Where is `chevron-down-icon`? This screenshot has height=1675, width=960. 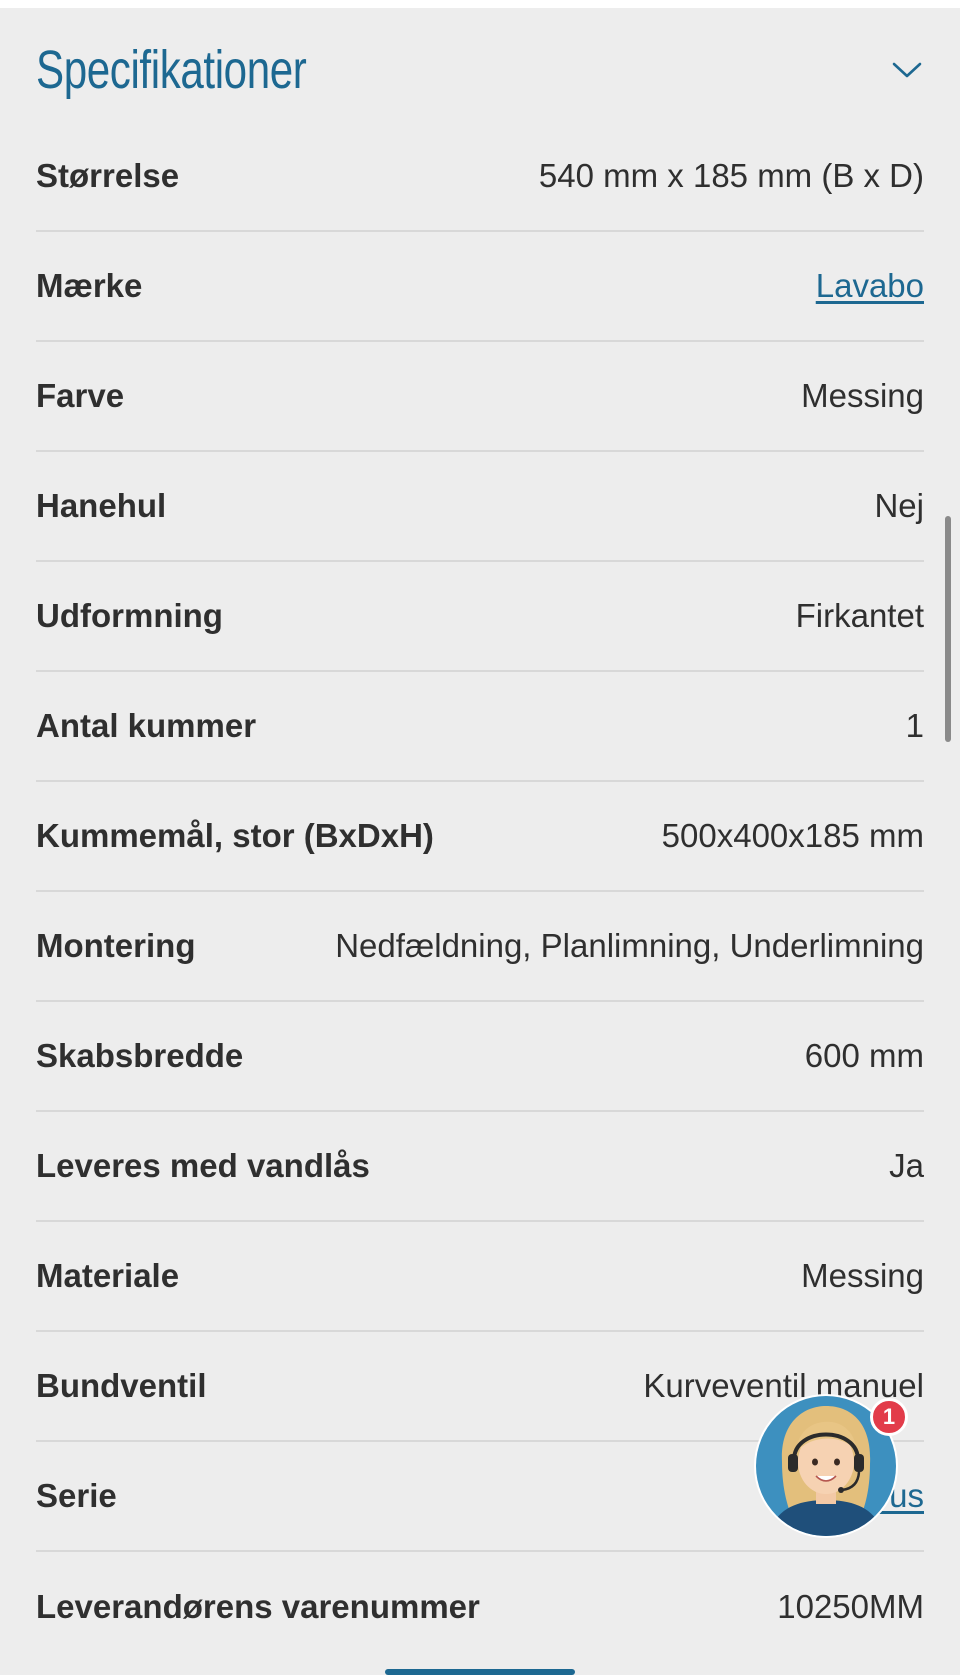 chevron-down-icon is located at coordinates (907, 70).